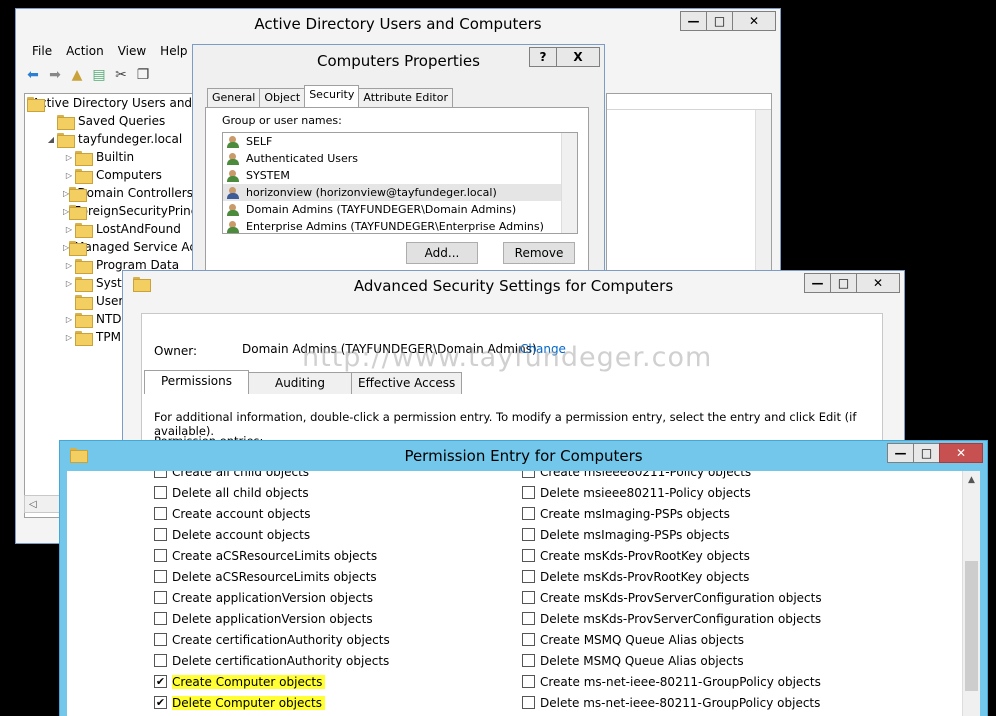 The image size is (996, 716). What do you see at coordinates (672, 576) in the screenshot?
I see `permission-row: Delete msKds-ProvRootKey objects` at bounding box center [672, 576].